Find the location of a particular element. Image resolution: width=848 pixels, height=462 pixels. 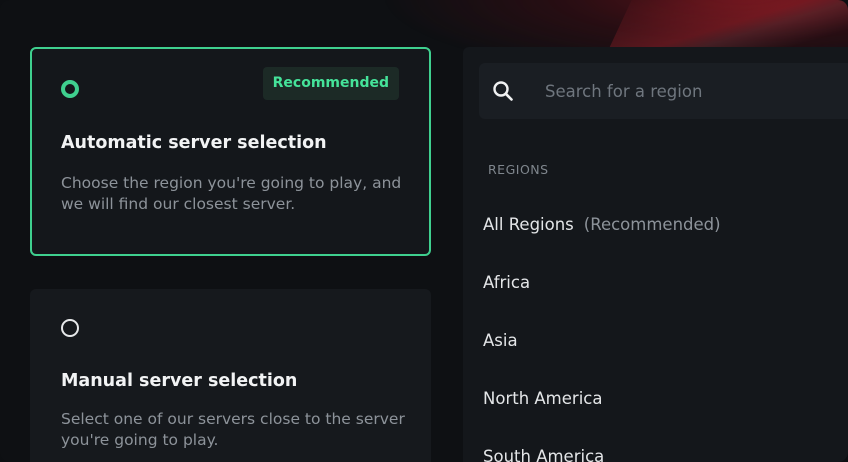

recommended-badge: Recommended is located at coordinates (330, 83).